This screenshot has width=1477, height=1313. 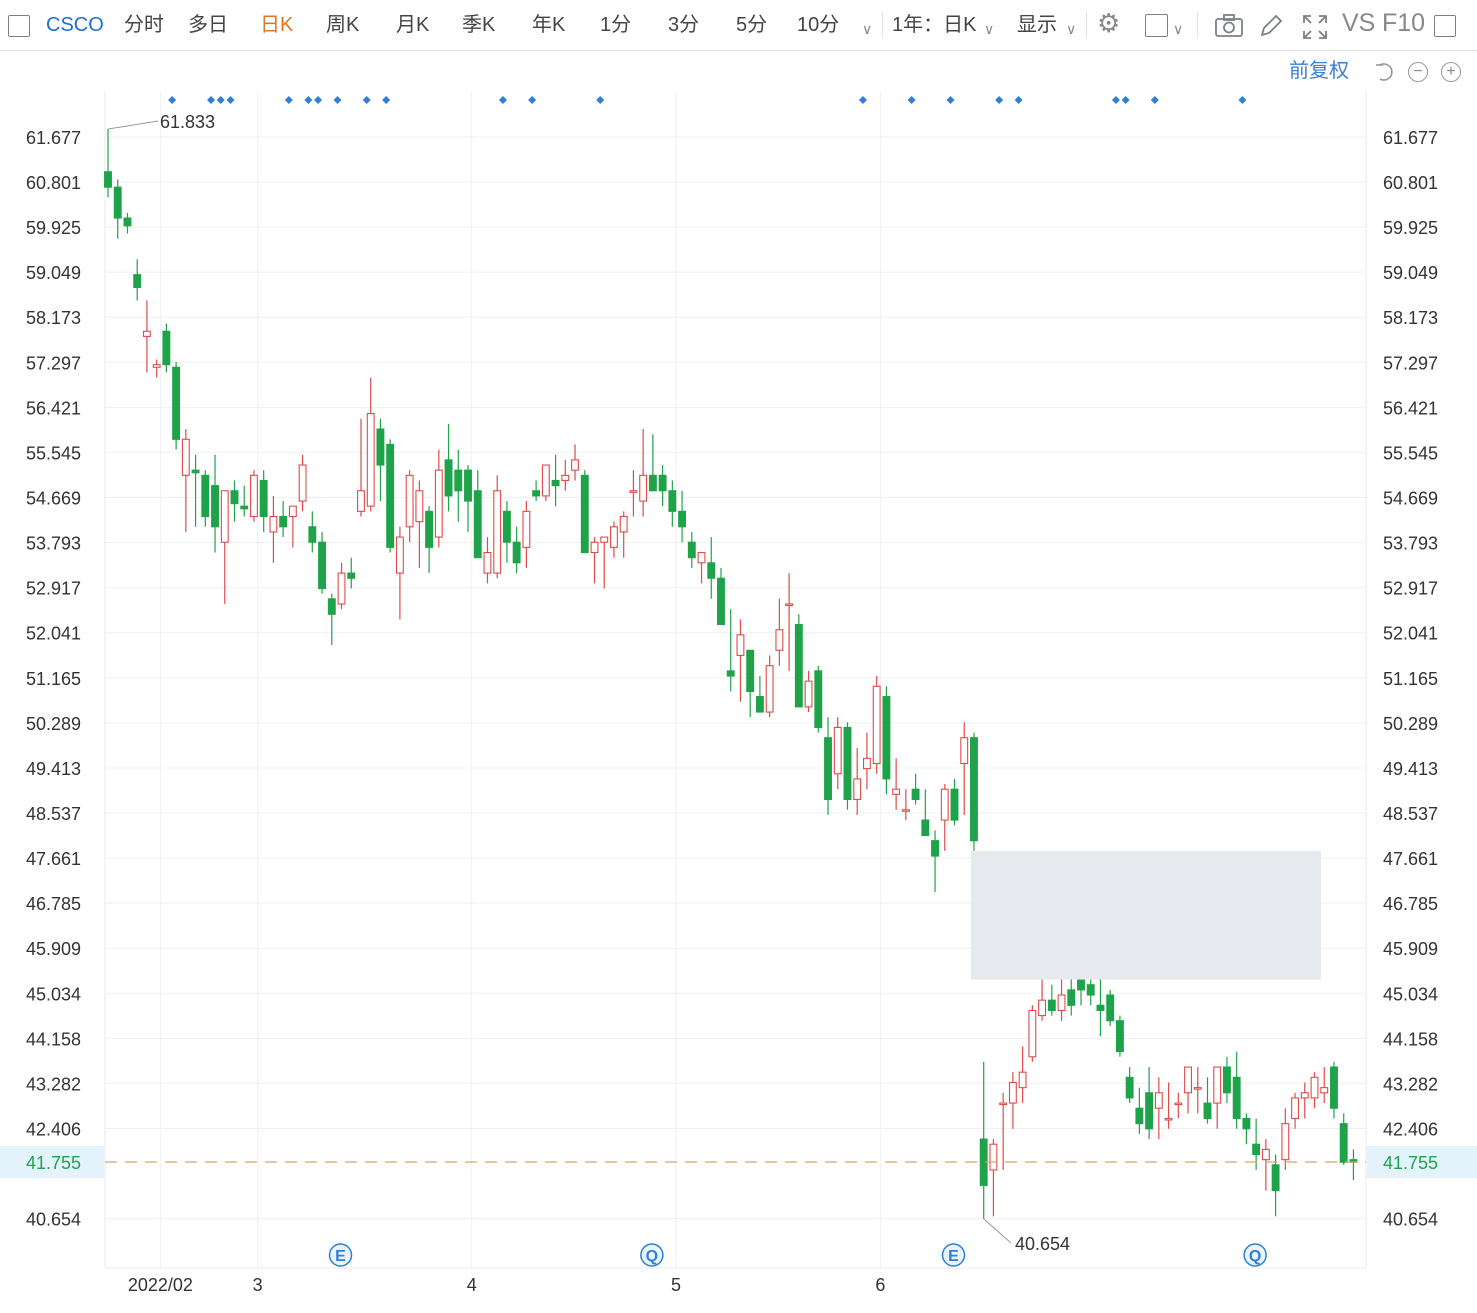 I want to click on tab-10min: 10分, so click(x=818, y=25).